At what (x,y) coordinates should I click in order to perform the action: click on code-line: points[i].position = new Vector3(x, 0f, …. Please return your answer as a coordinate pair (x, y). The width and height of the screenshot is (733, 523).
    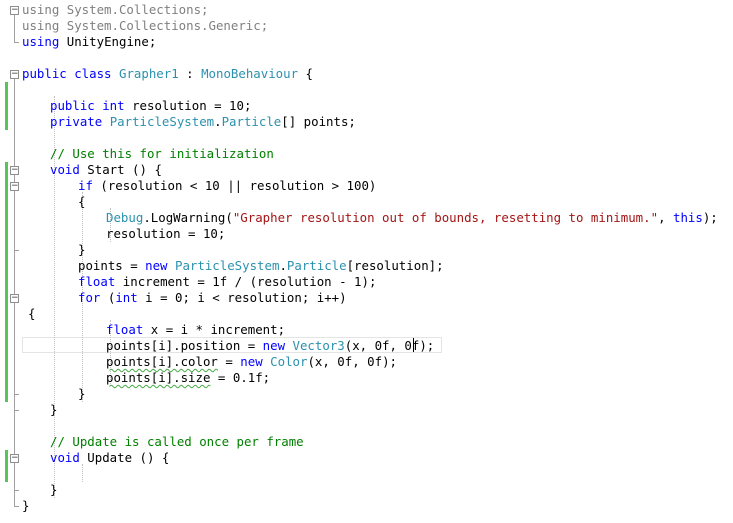
    Looking at the image, I should click on (270, 346).